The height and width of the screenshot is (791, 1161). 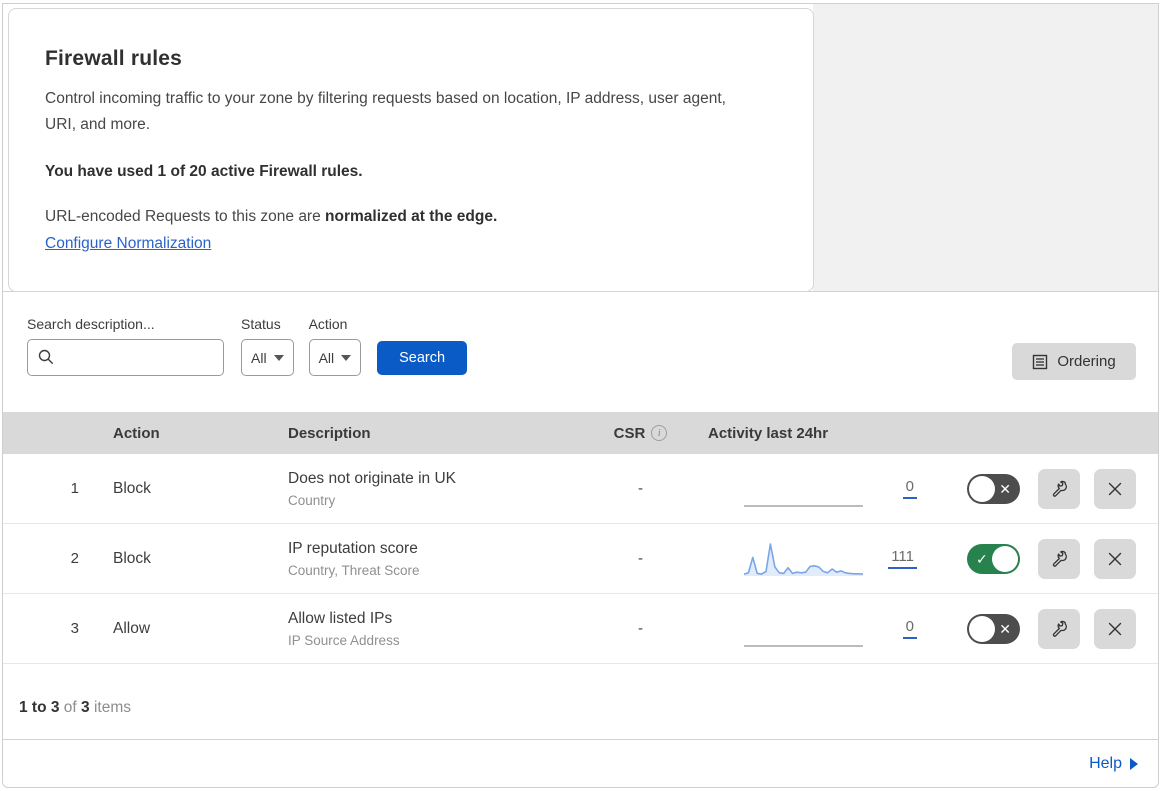 I want to click on pagination-total: 3, so click(x=85, y=707).